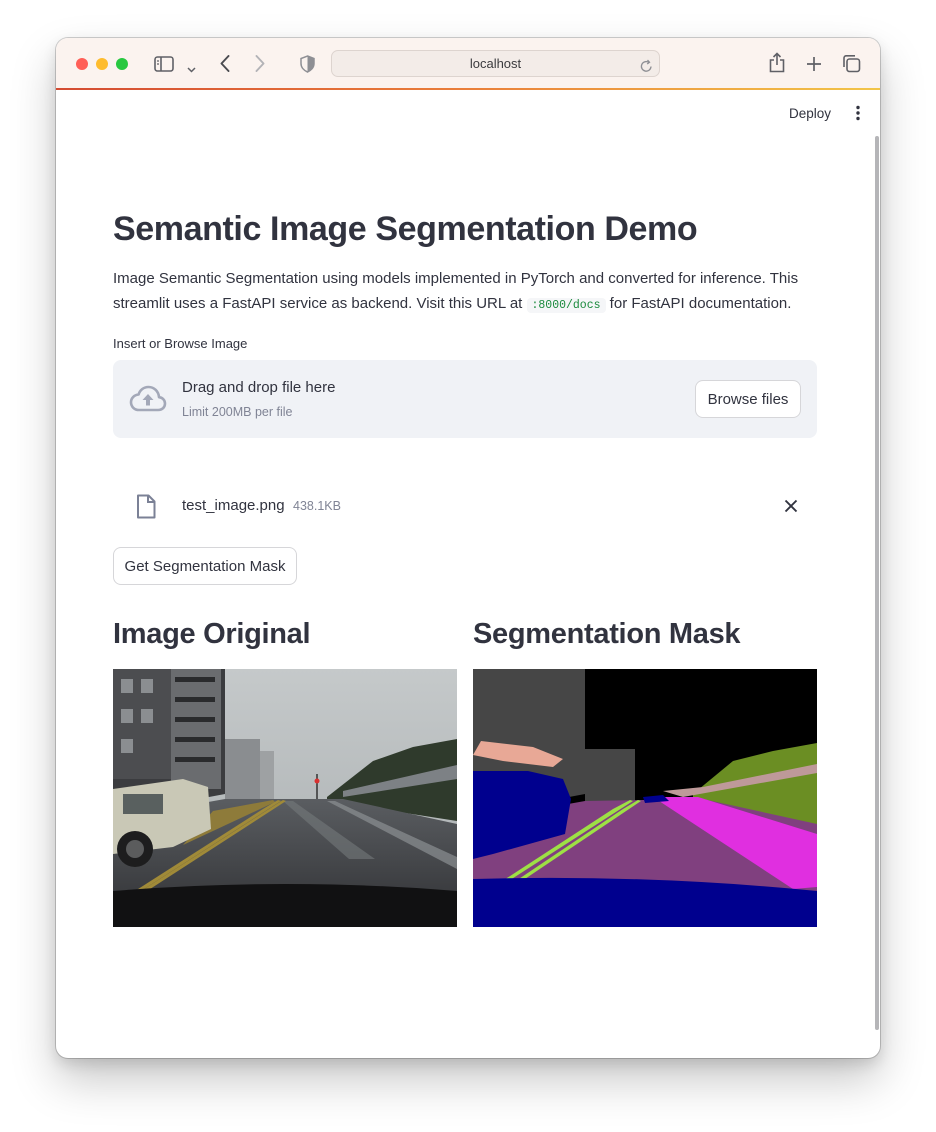 This screenshot has height=1132, width=936. What do you see at coordinates (810, 113) in the screenshot?
I see `deploy-button: Deploy` at bounding box center [810, 113].